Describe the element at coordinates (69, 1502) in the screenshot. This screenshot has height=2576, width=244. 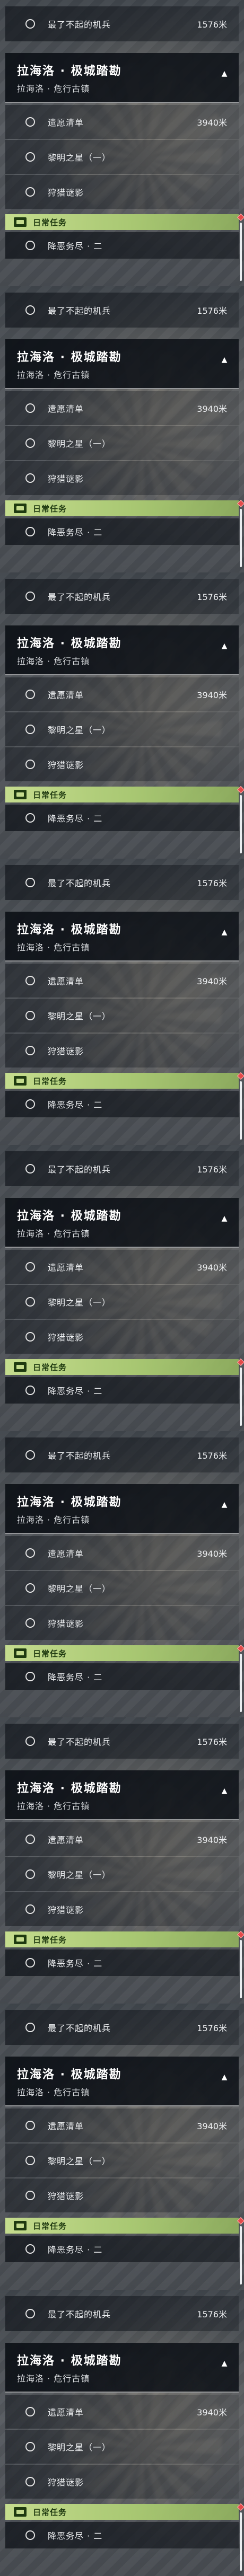
I see `quest-title: 拉海洛 · 极城踏勘` at that location.